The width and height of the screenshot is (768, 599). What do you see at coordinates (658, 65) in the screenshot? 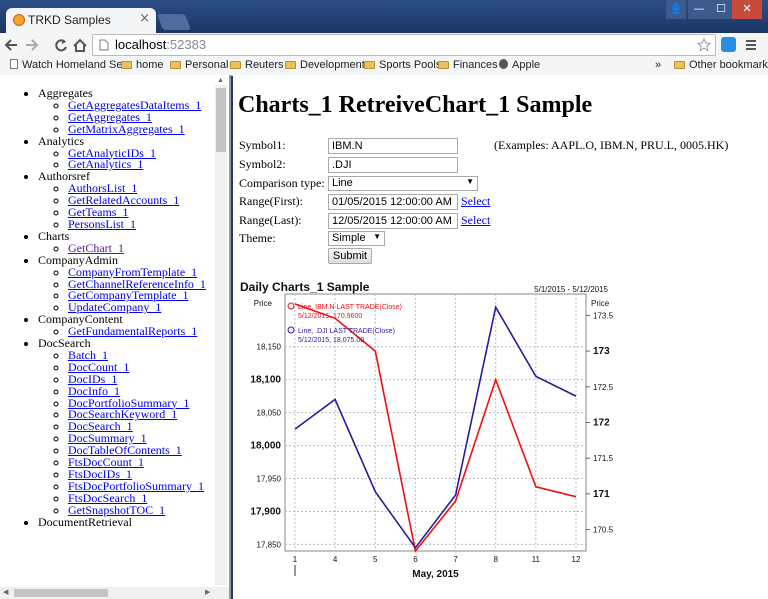
I see `bookmarks-more-button: »` at bounding box center [658, 65].